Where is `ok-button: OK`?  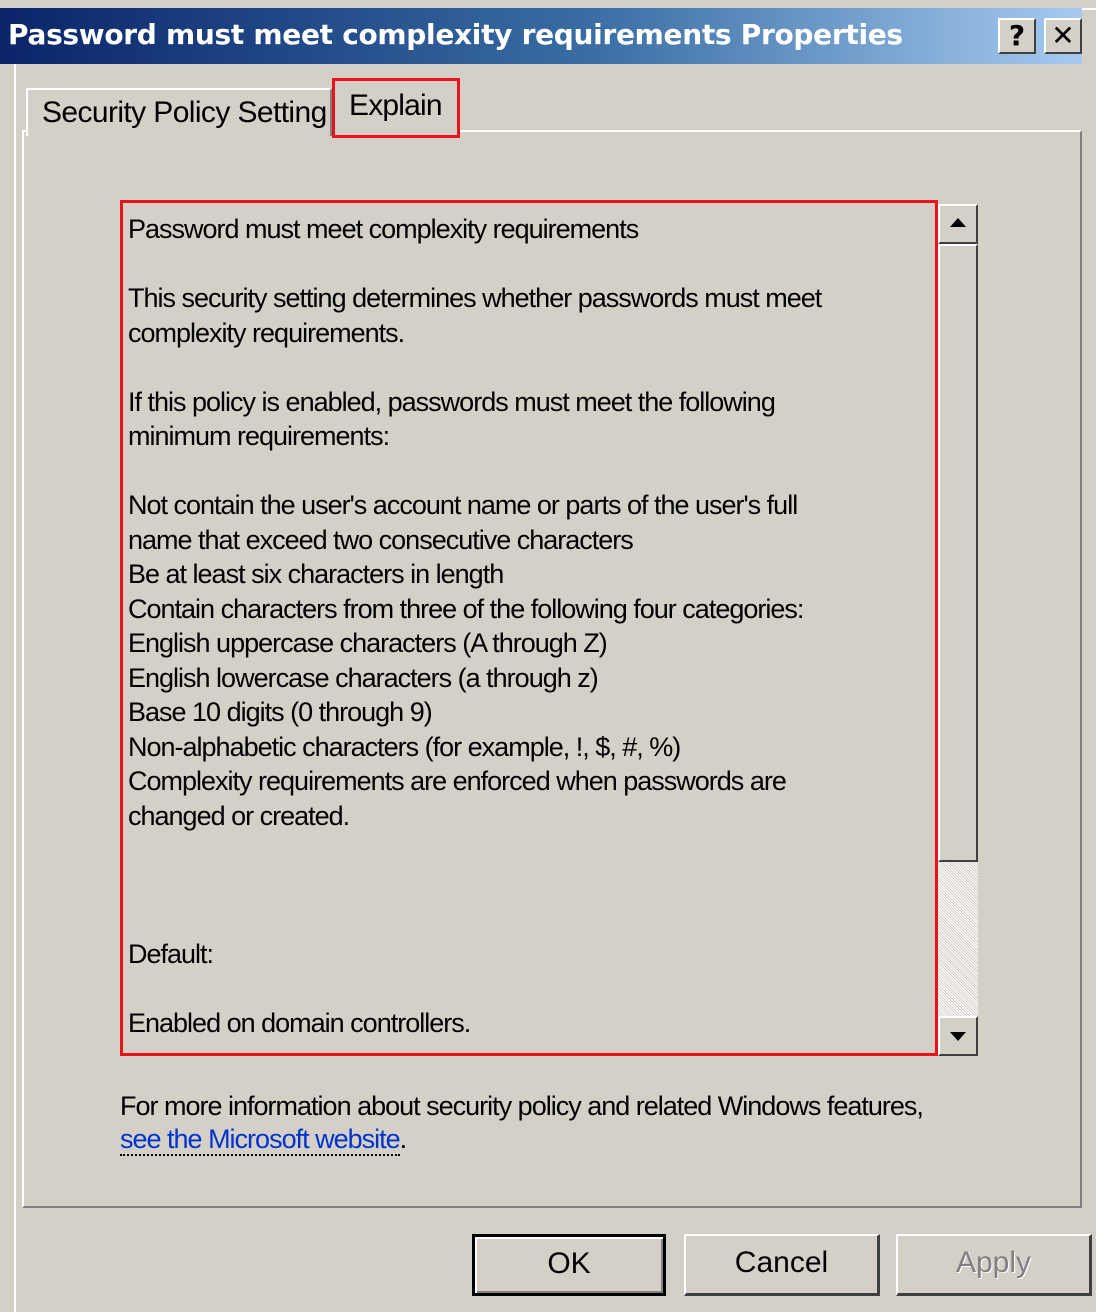
ok-button: OK is located at coordinates (569, 1265).